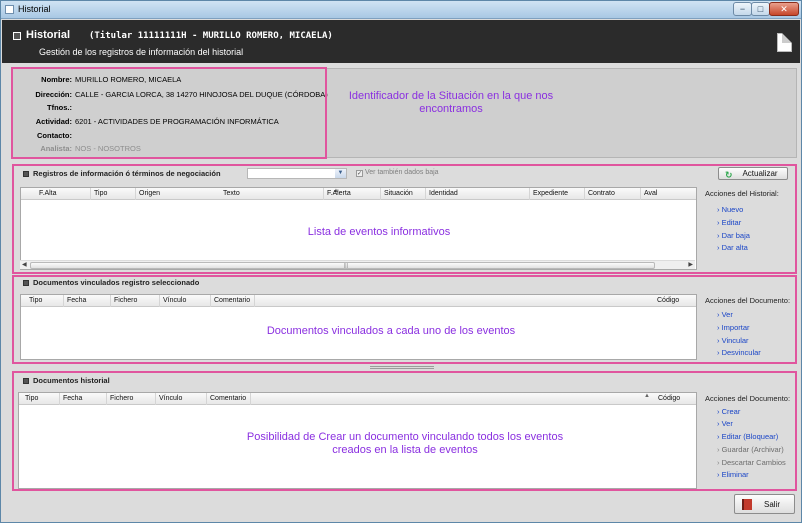  I want to click on info-nombre: Nombre: MURILLO ROMERO, MICAELA, so click(111, 79).